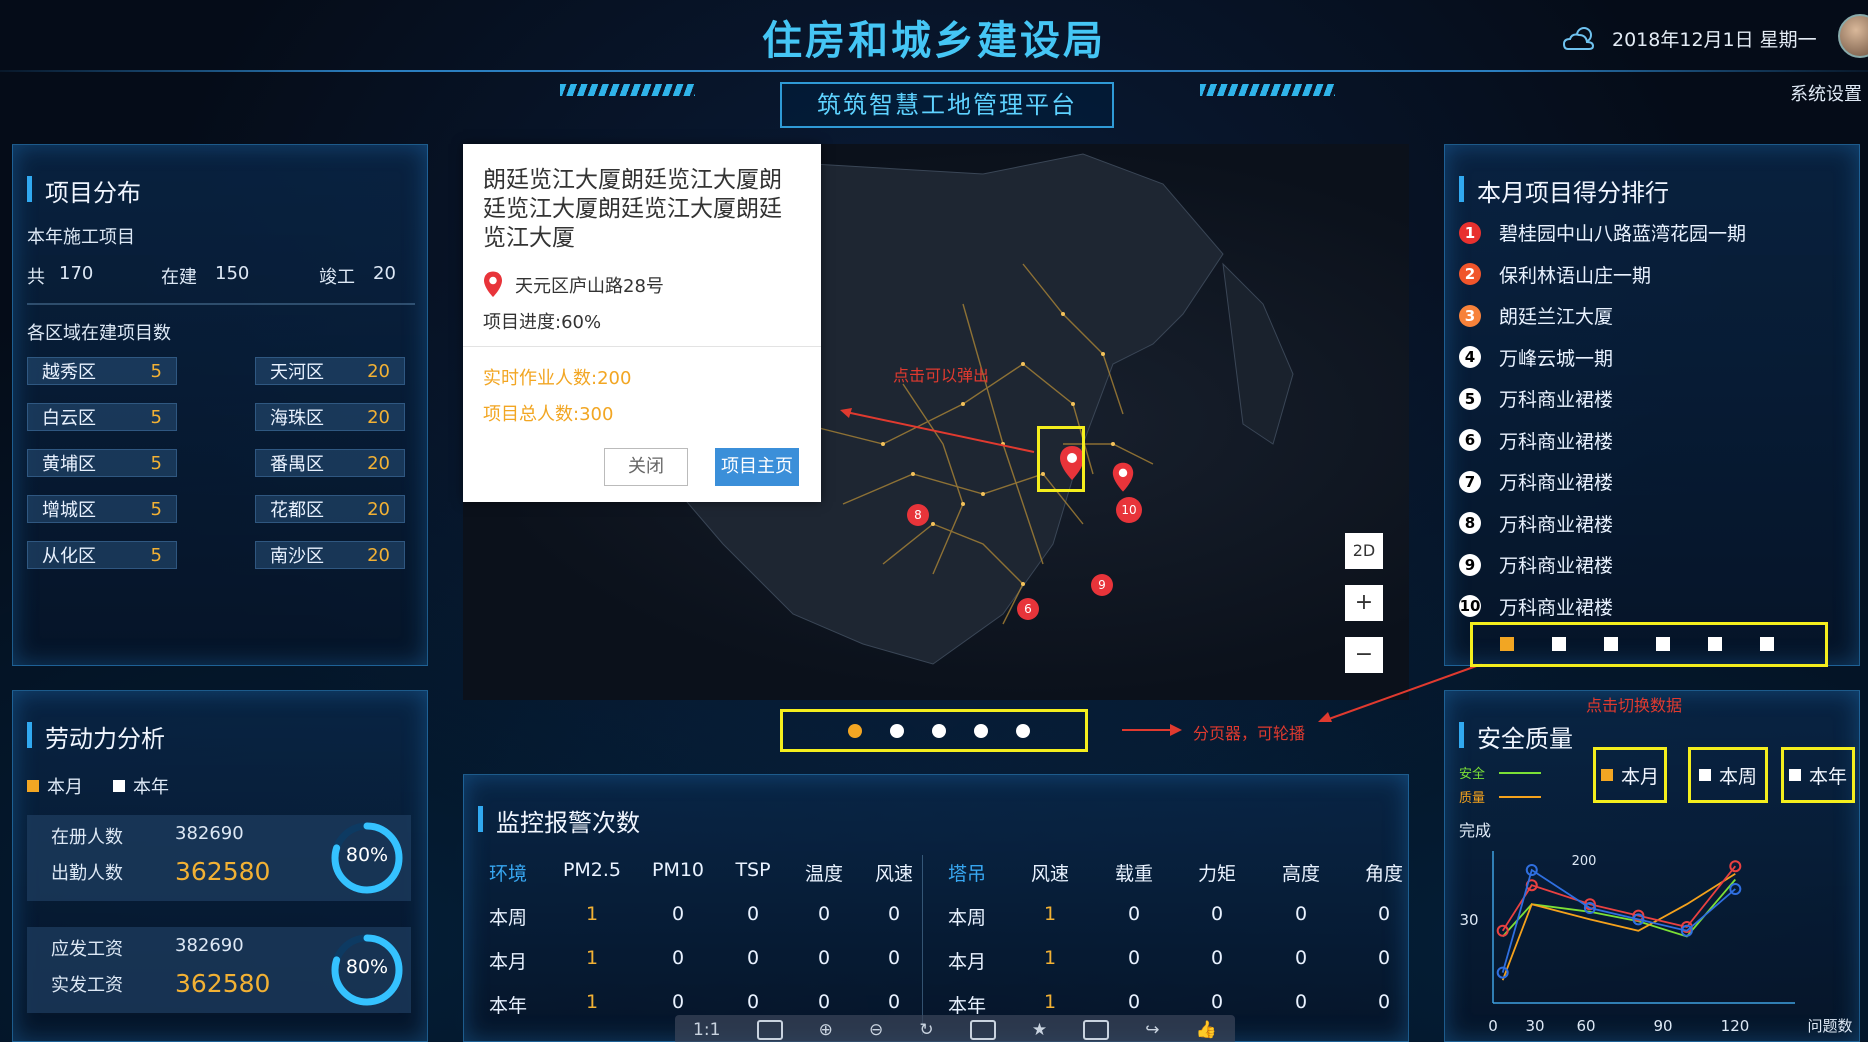 This screenshot has height=1042, width=1868. Describe the element at coordinates (1536, 606) in the screenshot. I see `rank-item: 10 万科商业裙楼` at that location.